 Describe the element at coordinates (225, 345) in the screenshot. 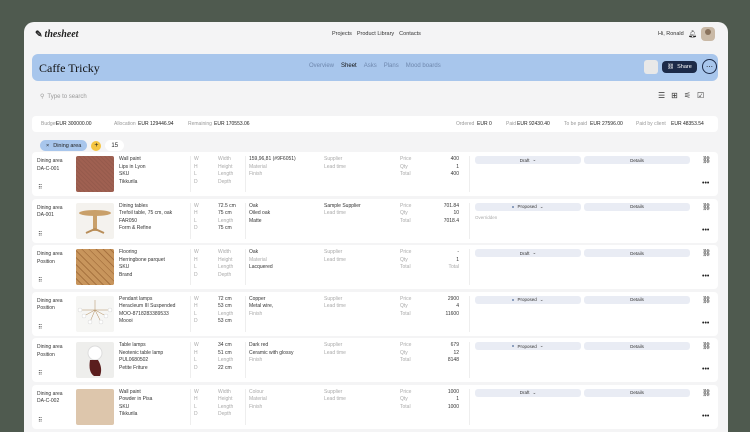

I see `dimension-width: 34 cm` at that location.